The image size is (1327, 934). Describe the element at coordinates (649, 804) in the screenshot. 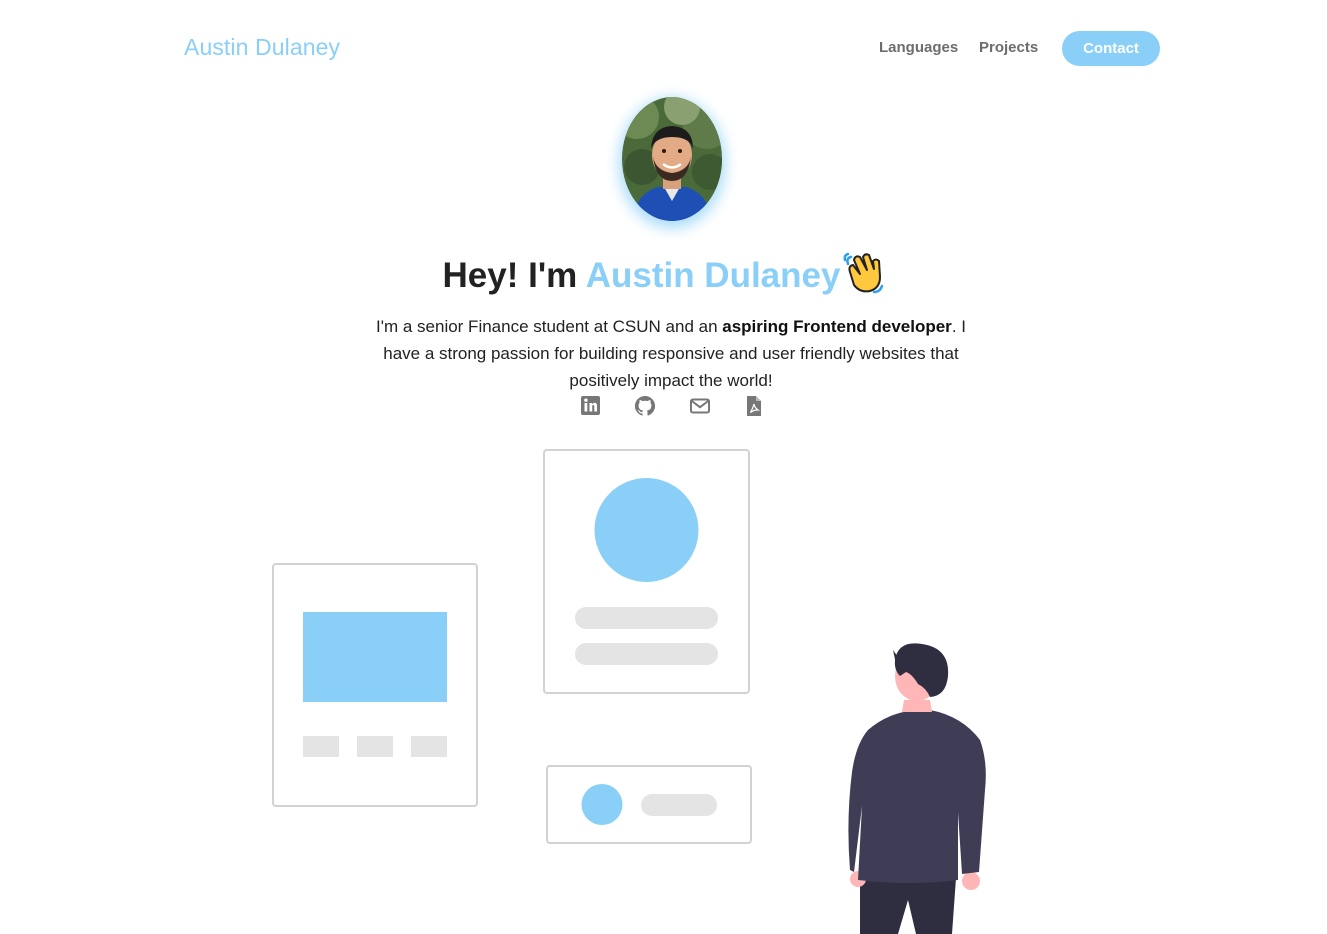

I see `illustration-card-small` at that location.